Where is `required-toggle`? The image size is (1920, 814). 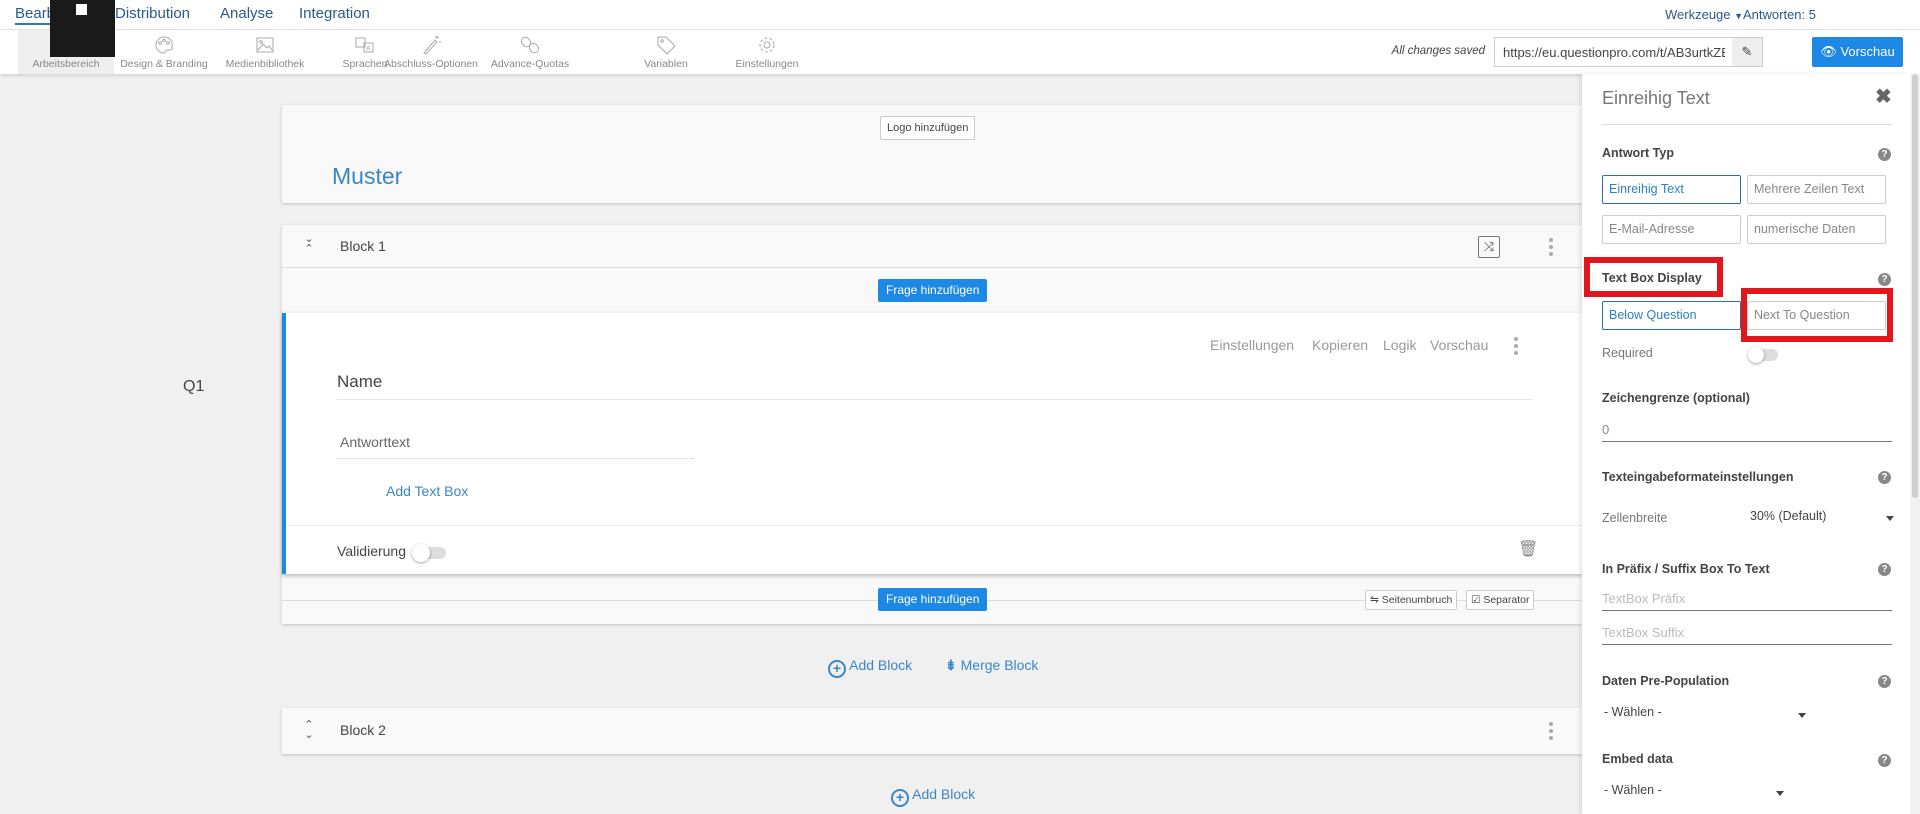 required-toggle is located at coordinates (1763, 355).